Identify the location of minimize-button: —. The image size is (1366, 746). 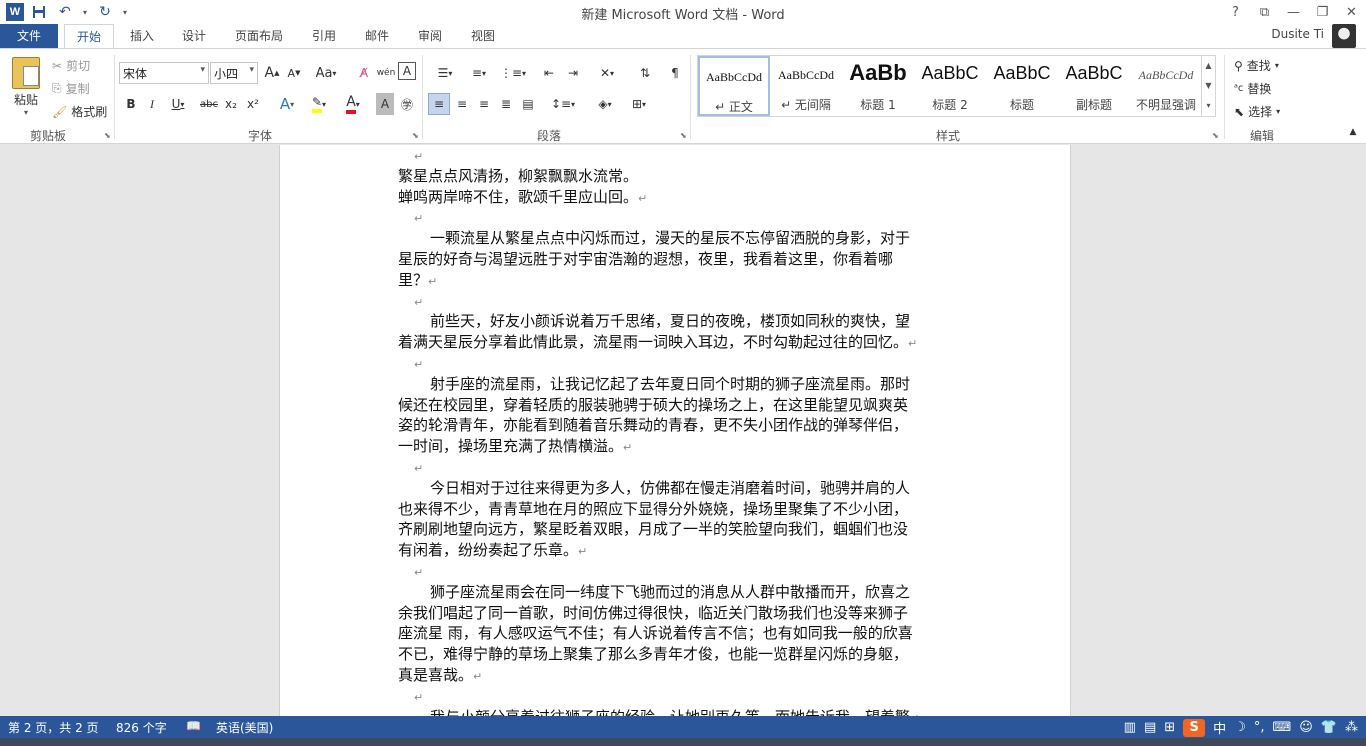
(1293, 12).